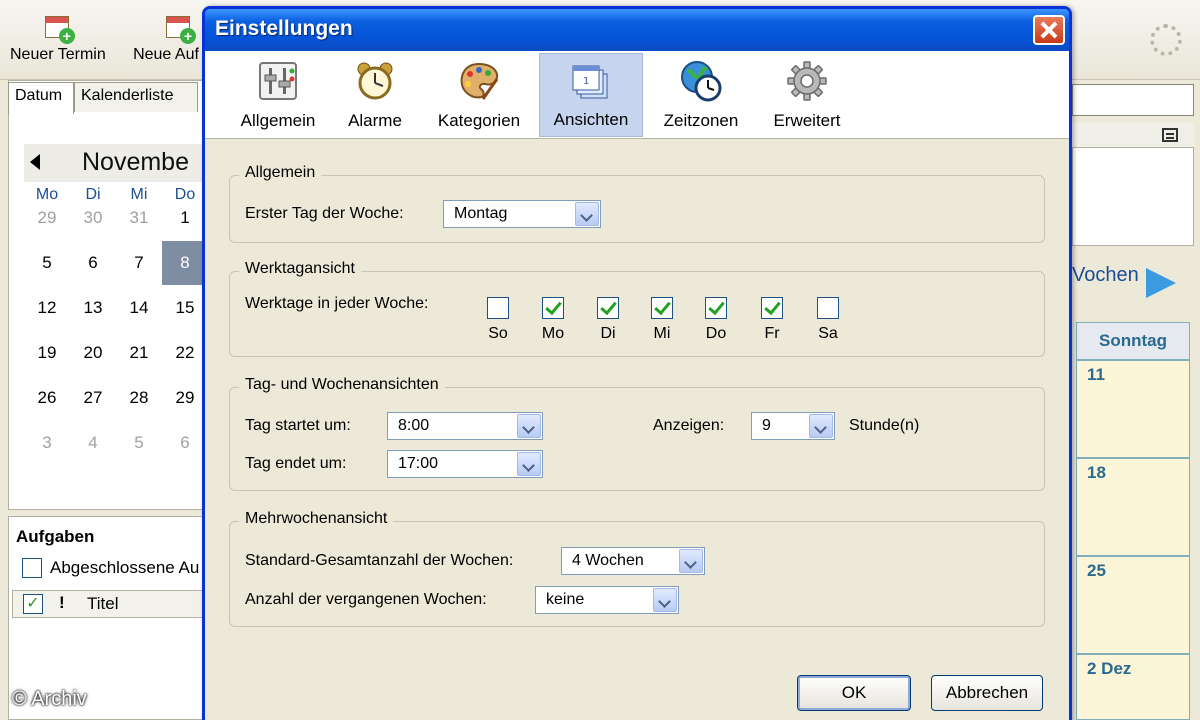  What do you see at coordinates (139, 353) in the screenshot?
I see `mini-calendar-day: 21` at bounding box center [139, 353].